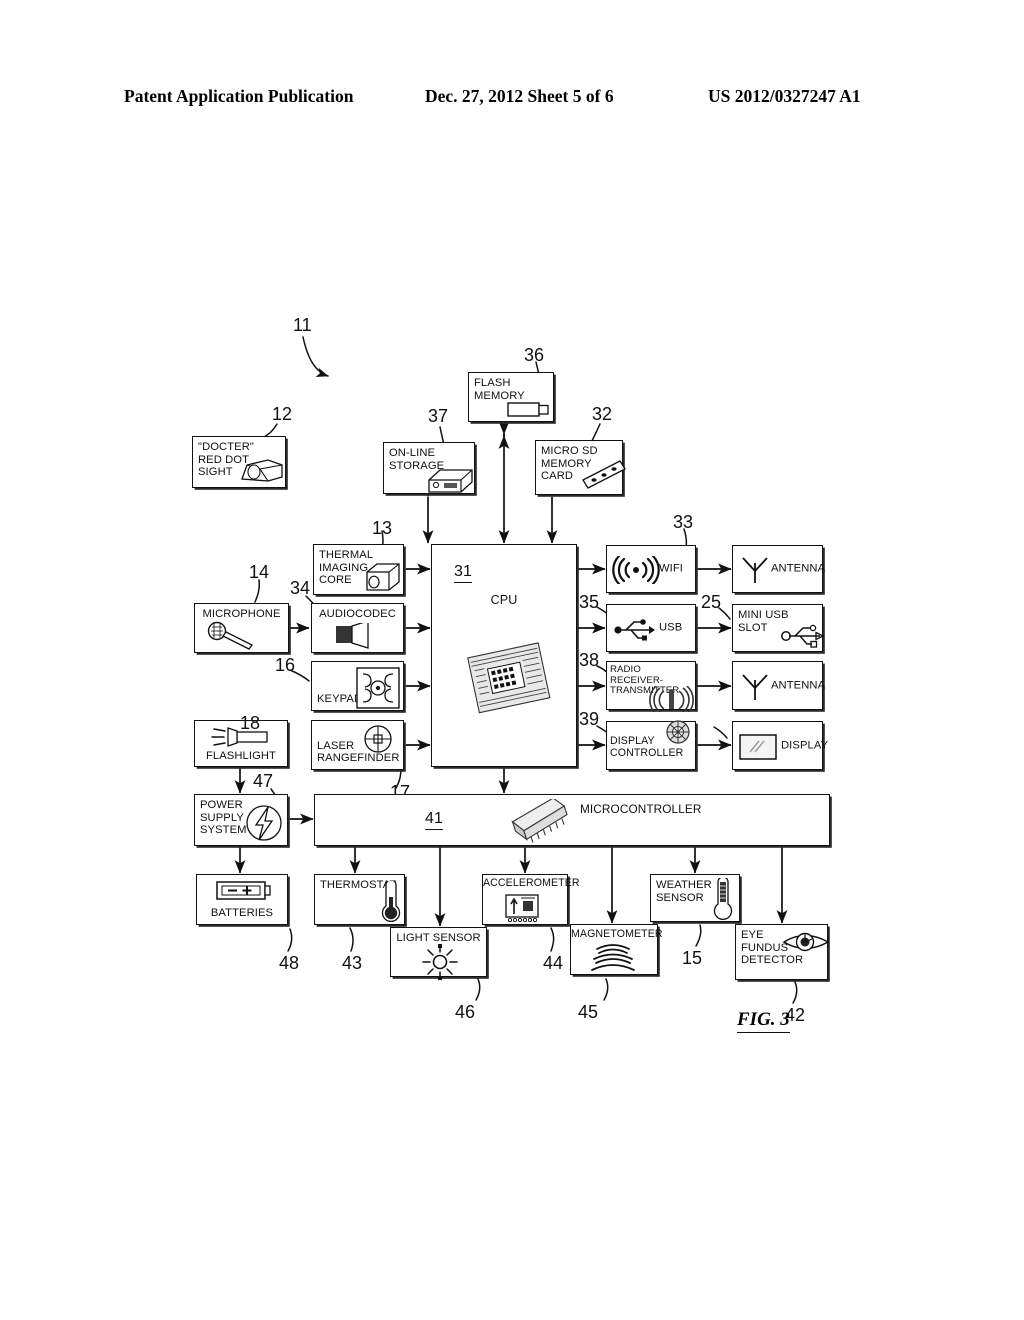 The image size is (1024, 1320). Describe the element at coordinates (553, 963) in the screenshot. I see `ref-44: 44` at that location.